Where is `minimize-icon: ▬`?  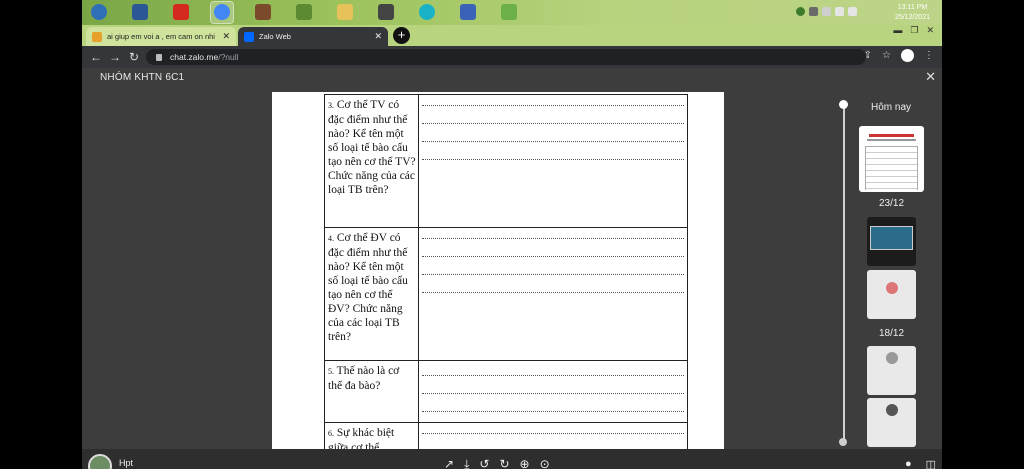 minimize-icon: ▬ is located at coordinates (897, 30).